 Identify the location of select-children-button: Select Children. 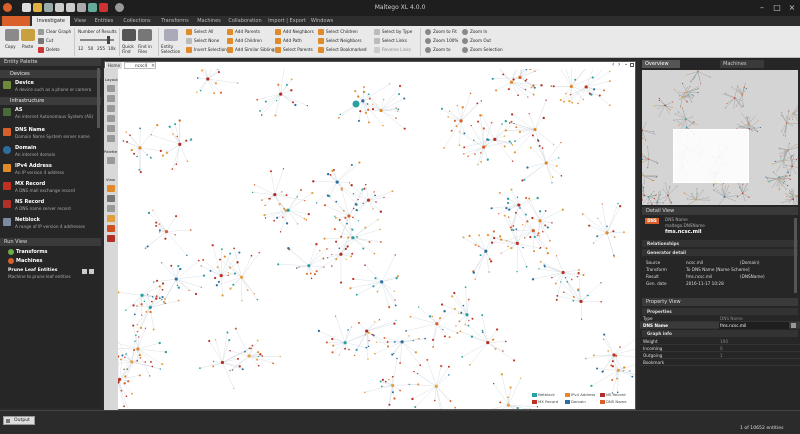
(342, 31).